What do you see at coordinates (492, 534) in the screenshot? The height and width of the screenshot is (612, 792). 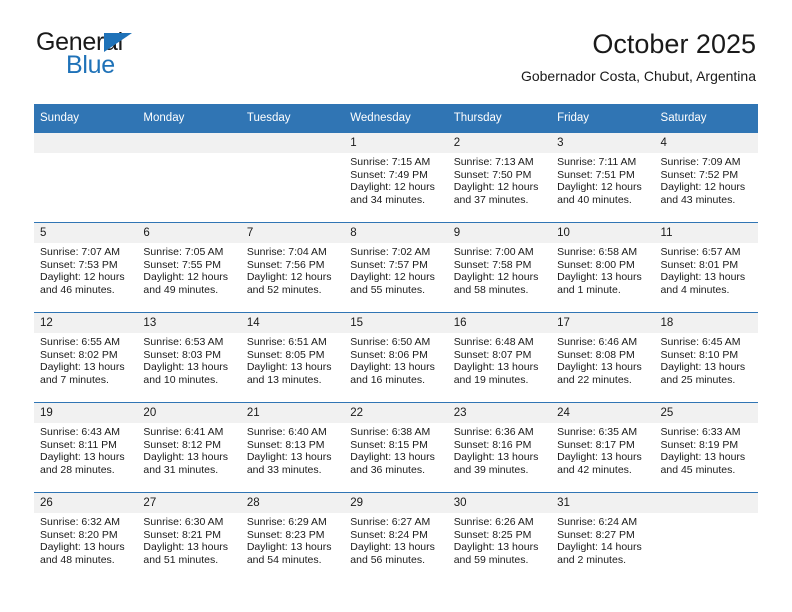 I see `sunset-time: Sunset: 8:25 PM` at bounding box center [492, 534].